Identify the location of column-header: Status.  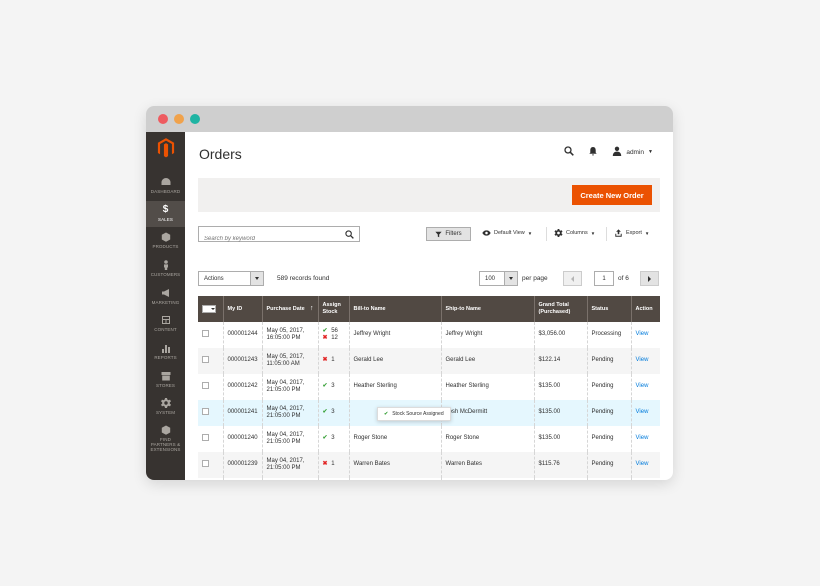
(609, 309).